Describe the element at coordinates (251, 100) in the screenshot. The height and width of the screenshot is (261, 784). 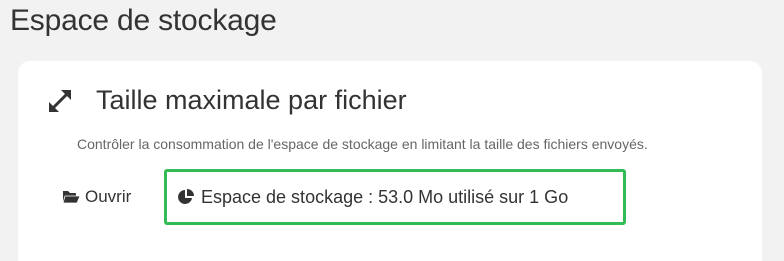
I see `card-title: Taille maximale par fichier` at that location.